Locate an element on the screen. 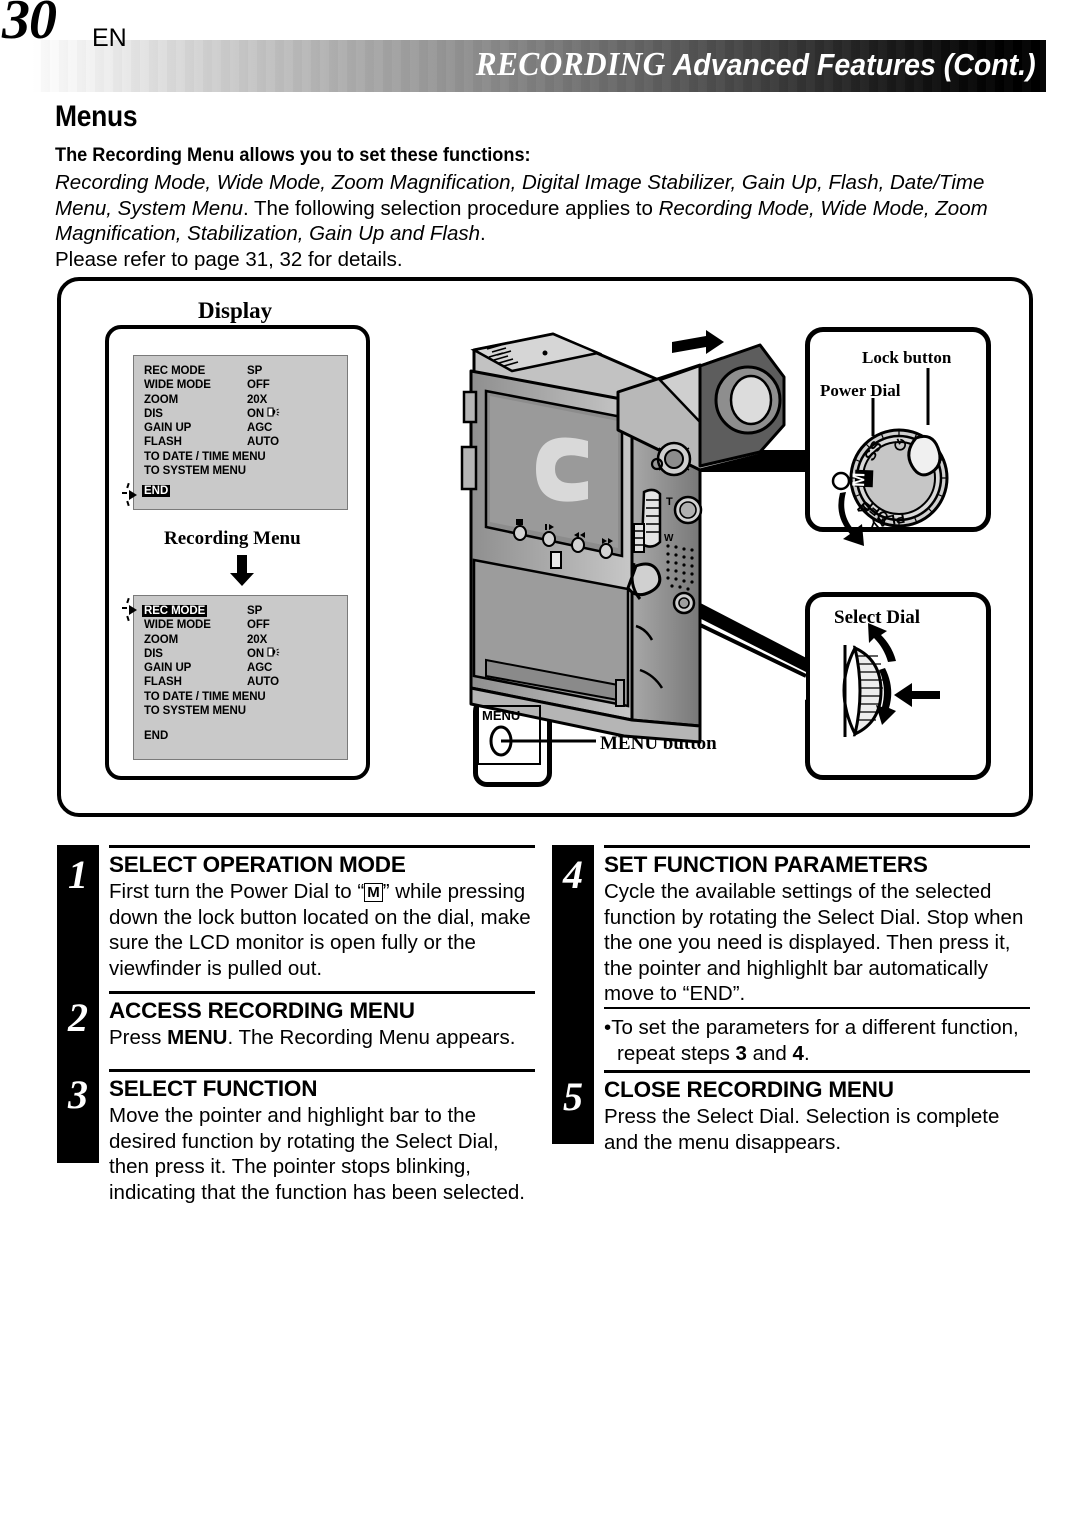 Image resolution: width=1080 pixels, height=1533 pixels. header-title-rest: Advanced Features (Cont.) is located at coordinates (854, 64).